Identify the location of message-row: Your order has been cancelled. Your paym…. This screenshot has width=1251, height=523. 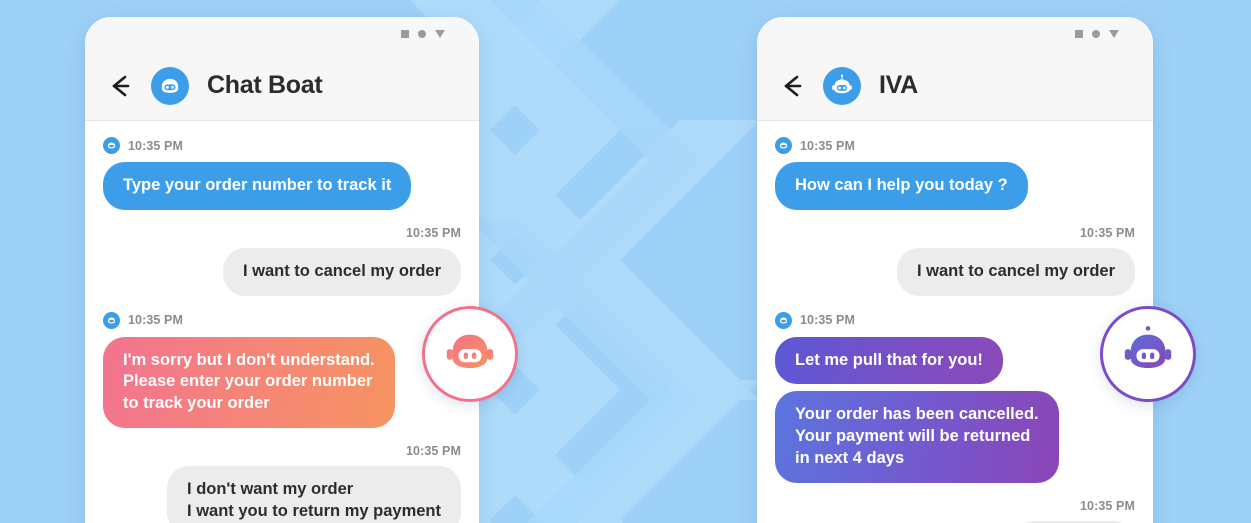
(955, 437).